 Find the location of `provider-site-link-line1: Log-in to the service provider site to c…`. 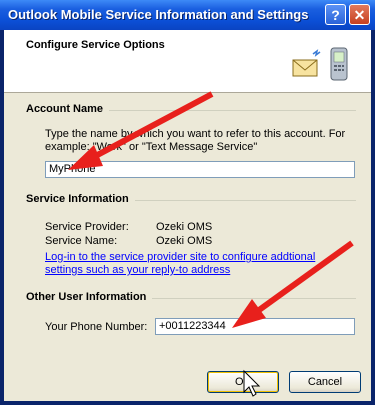

provider-site-link-line1: Log-in to the service provider site to c… is located at coordinates (180, 257).